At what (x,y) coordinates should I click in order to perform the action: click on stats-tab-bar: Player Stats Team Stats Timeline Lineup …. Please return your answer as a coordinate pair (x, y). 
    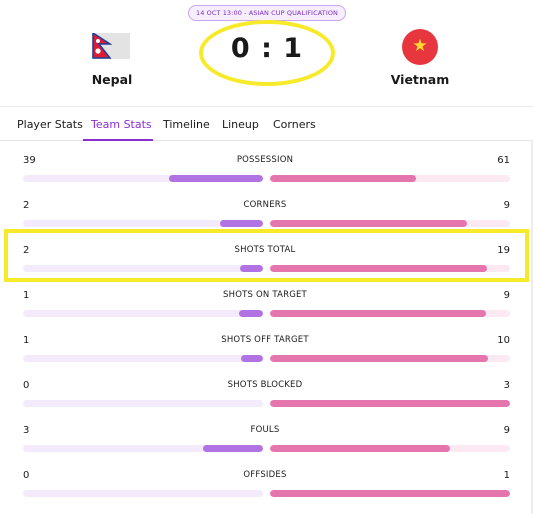
    Looking at the image, I should click on (266, 123).